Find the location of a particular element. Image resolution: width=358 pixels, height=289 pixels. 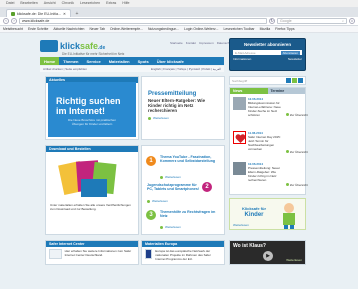

news-tab: News is located at coordinates (249, 91).